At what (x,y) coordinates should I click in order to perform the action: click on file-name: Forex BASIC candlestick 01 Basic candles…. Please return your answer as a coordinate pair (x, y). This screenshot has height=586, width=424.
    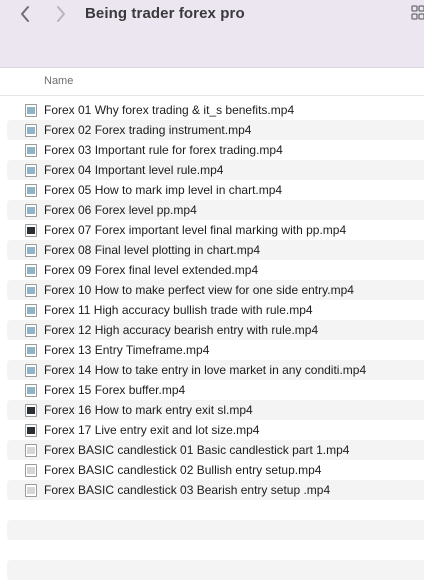
    Looking at the image, I should click on (197, 450).